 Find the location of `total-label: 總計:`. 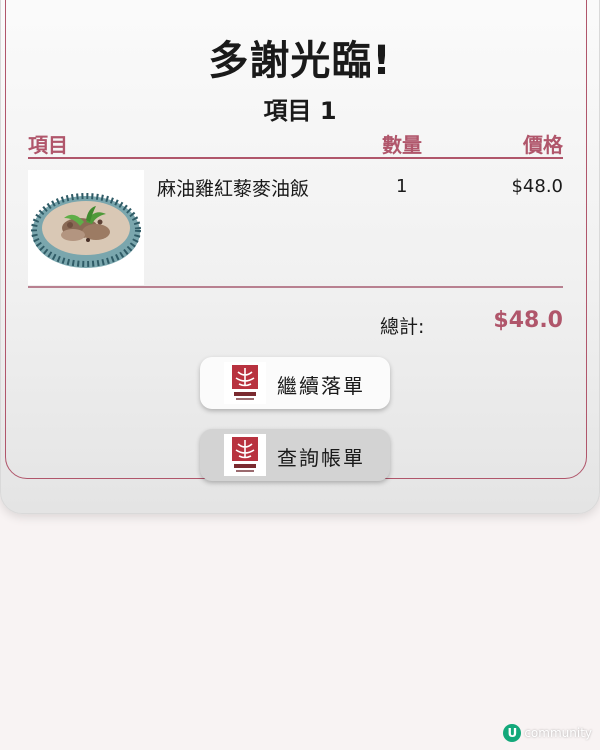

total-label: 總計: is located at coordinates (402, 327).